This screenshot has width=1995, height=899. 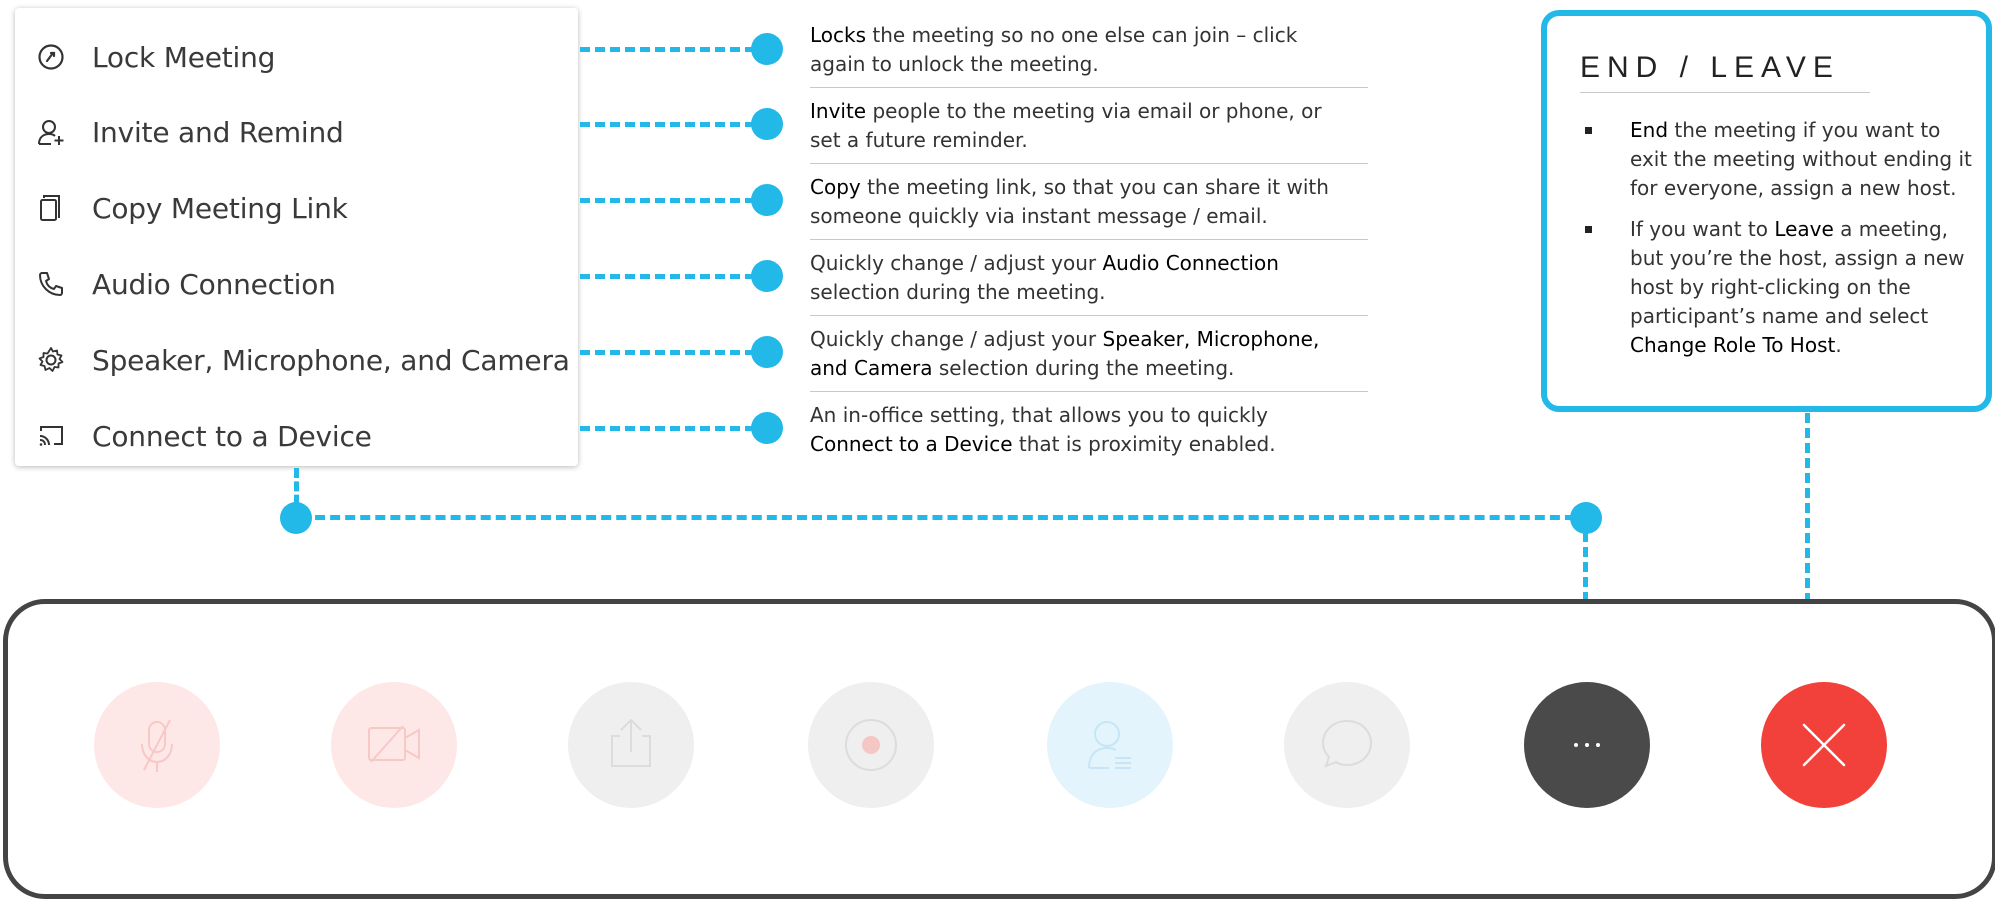 I want to click on mute-button, so click(x=157, y=745).